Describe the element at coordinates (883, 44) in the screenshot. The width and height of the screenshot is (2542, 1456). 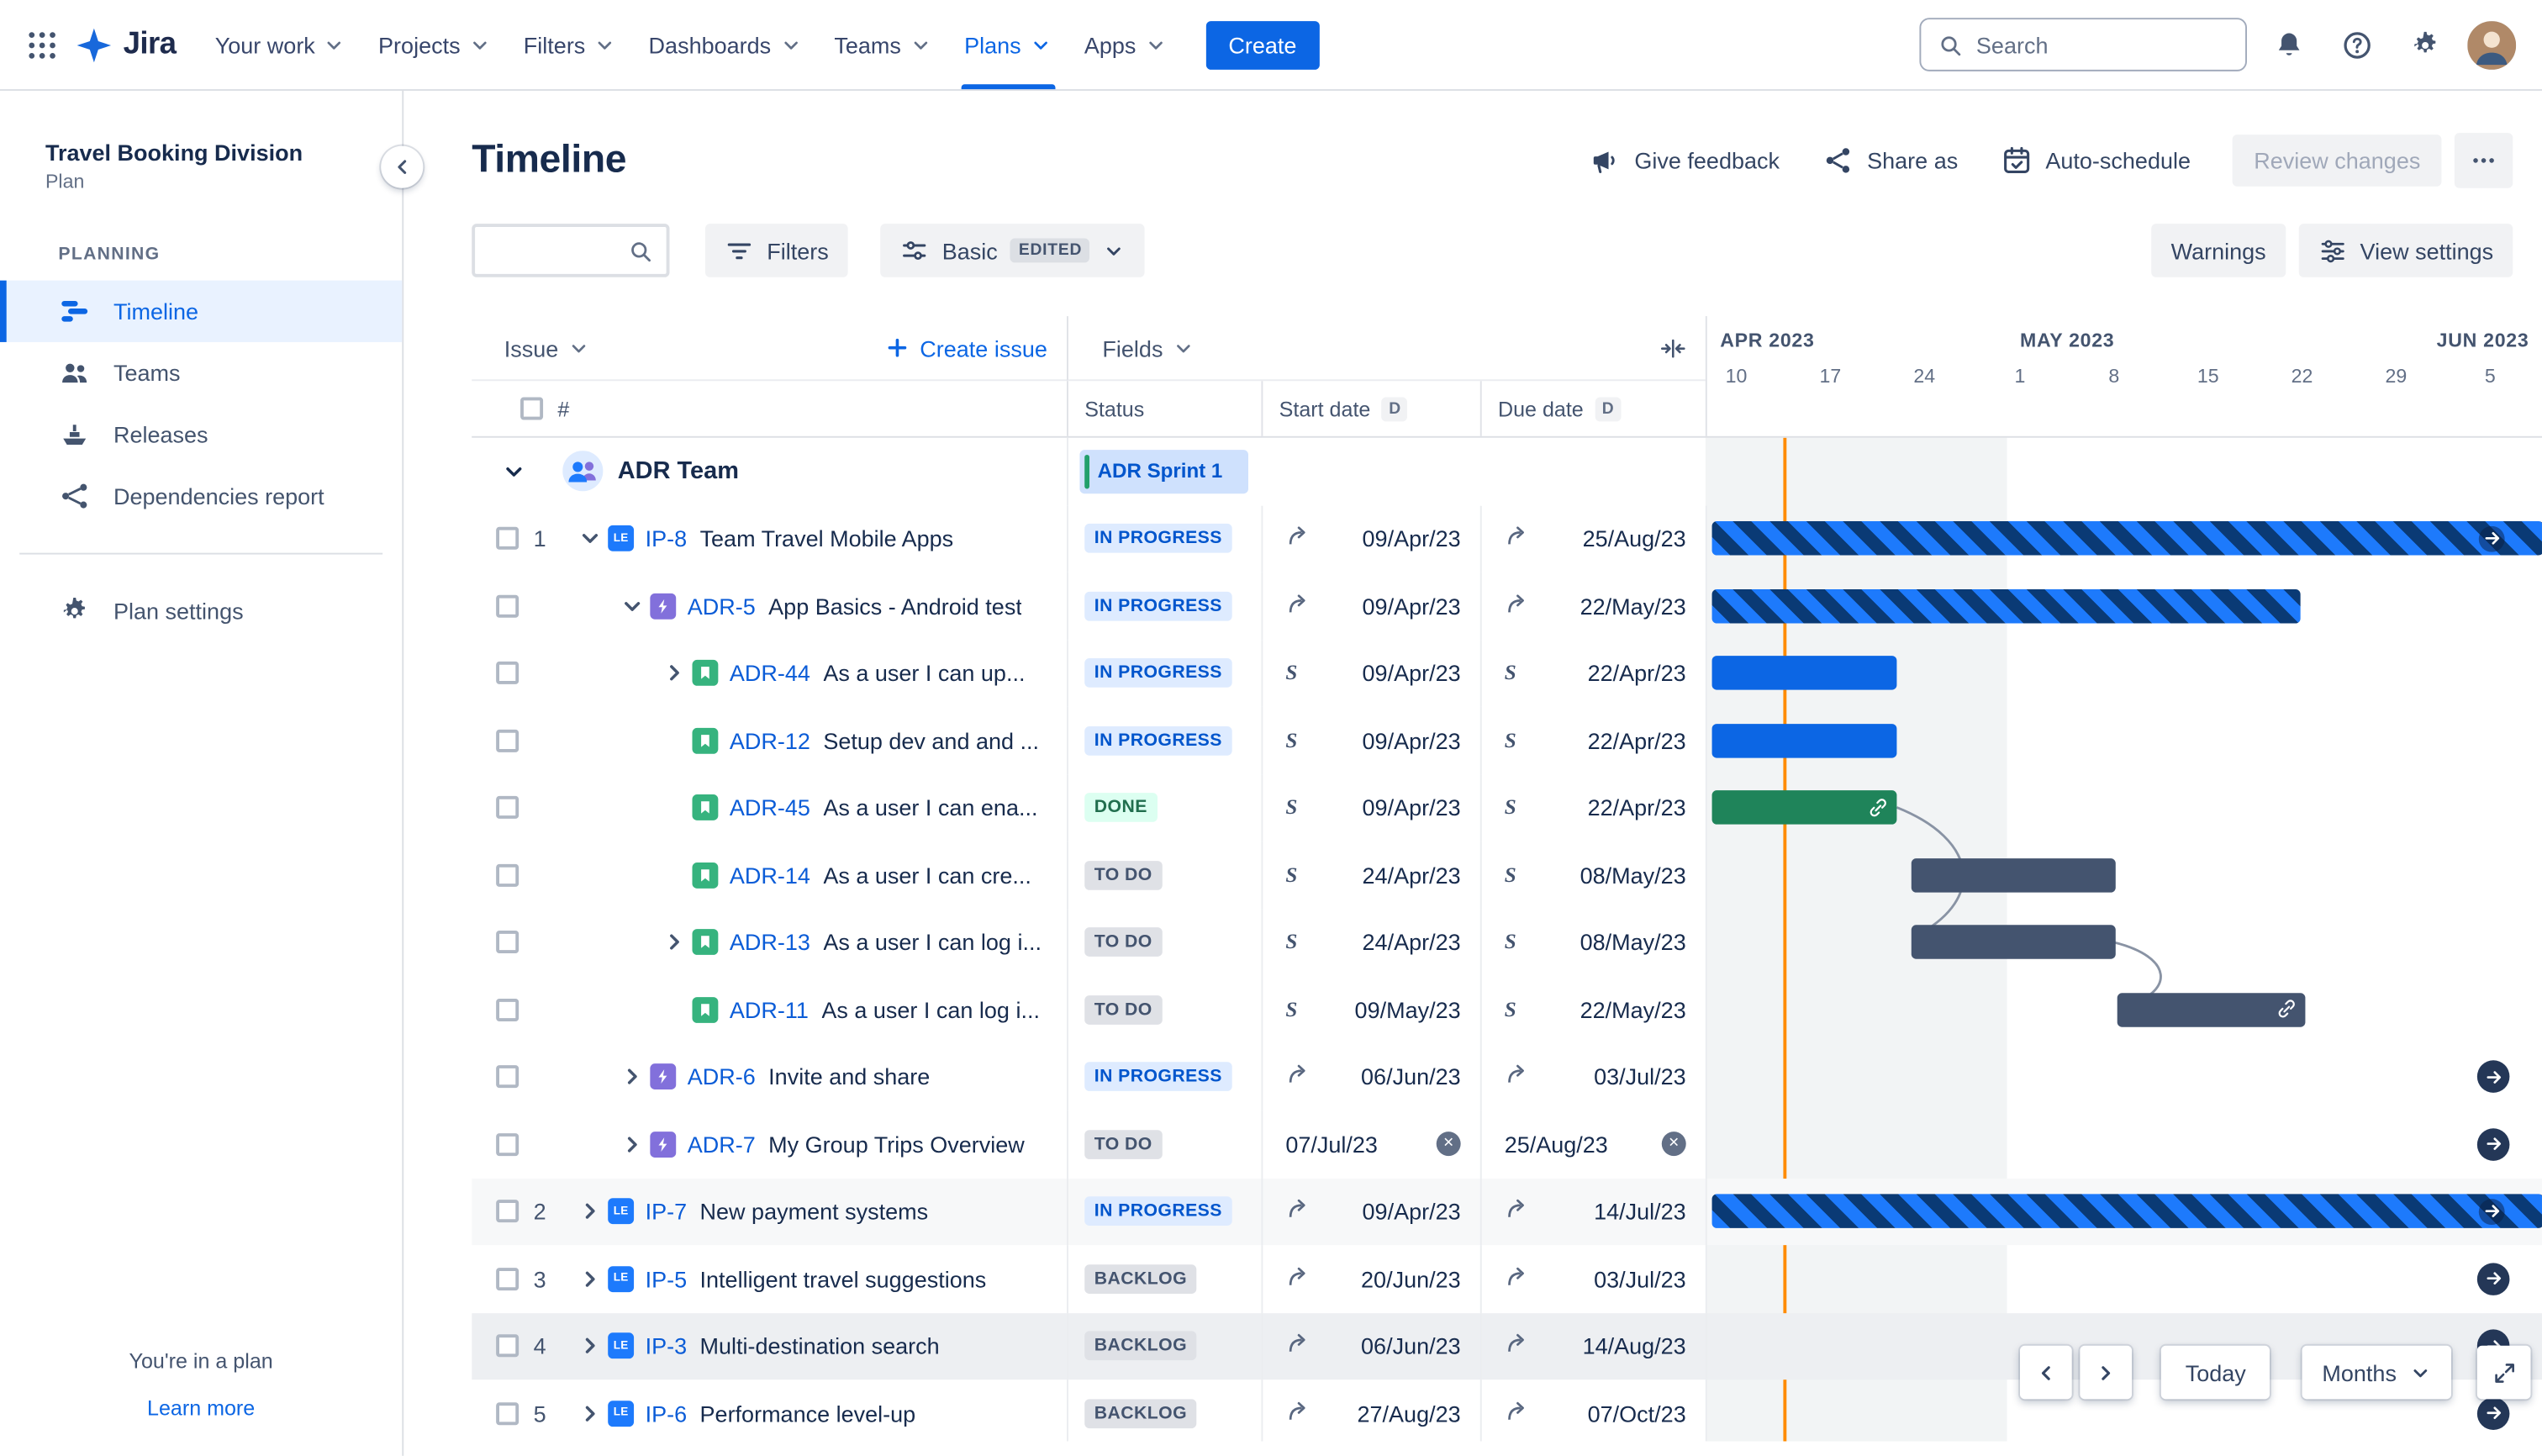
I see `nav-teams: Teams` at that location.